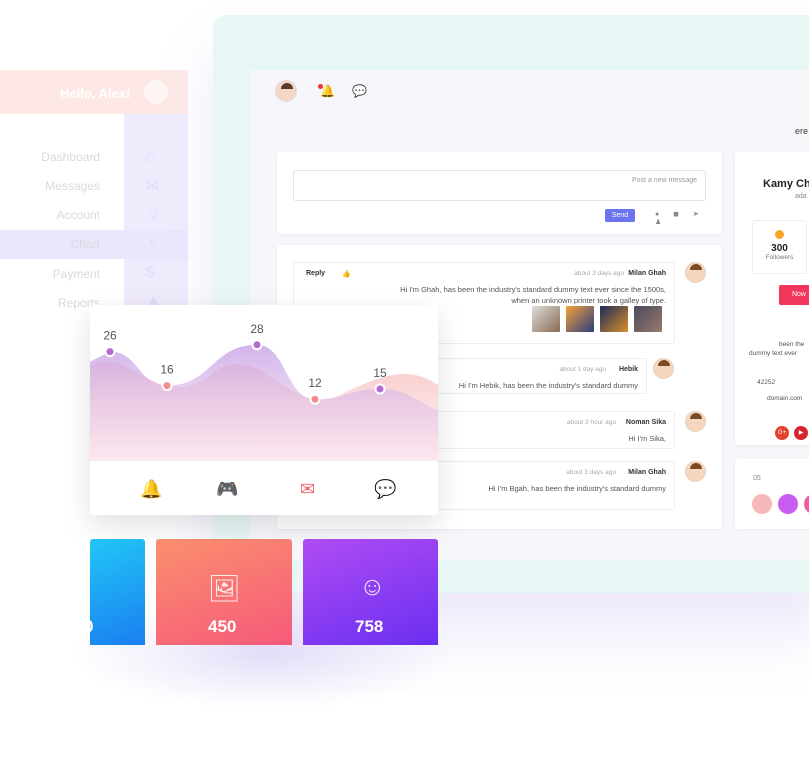 The height and width of the screenshot is (757, 809). What do you see at coordinates (792, 344) in the screenshot?
I see `profile-bio-1: been the` at bounding box center [792, 344].